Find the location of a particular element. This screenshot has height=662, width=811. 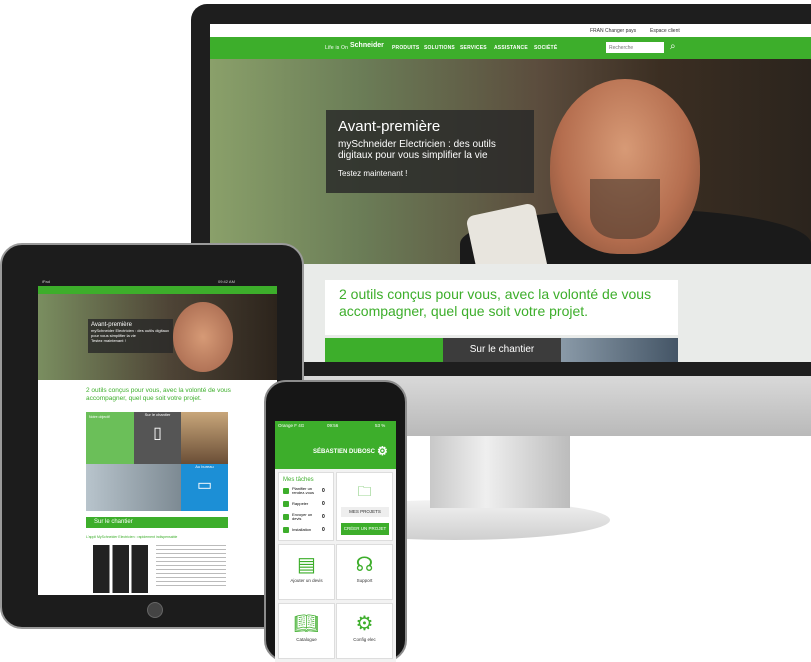

tasks-heading: Mes tâches is located at coordinates (298, 480).